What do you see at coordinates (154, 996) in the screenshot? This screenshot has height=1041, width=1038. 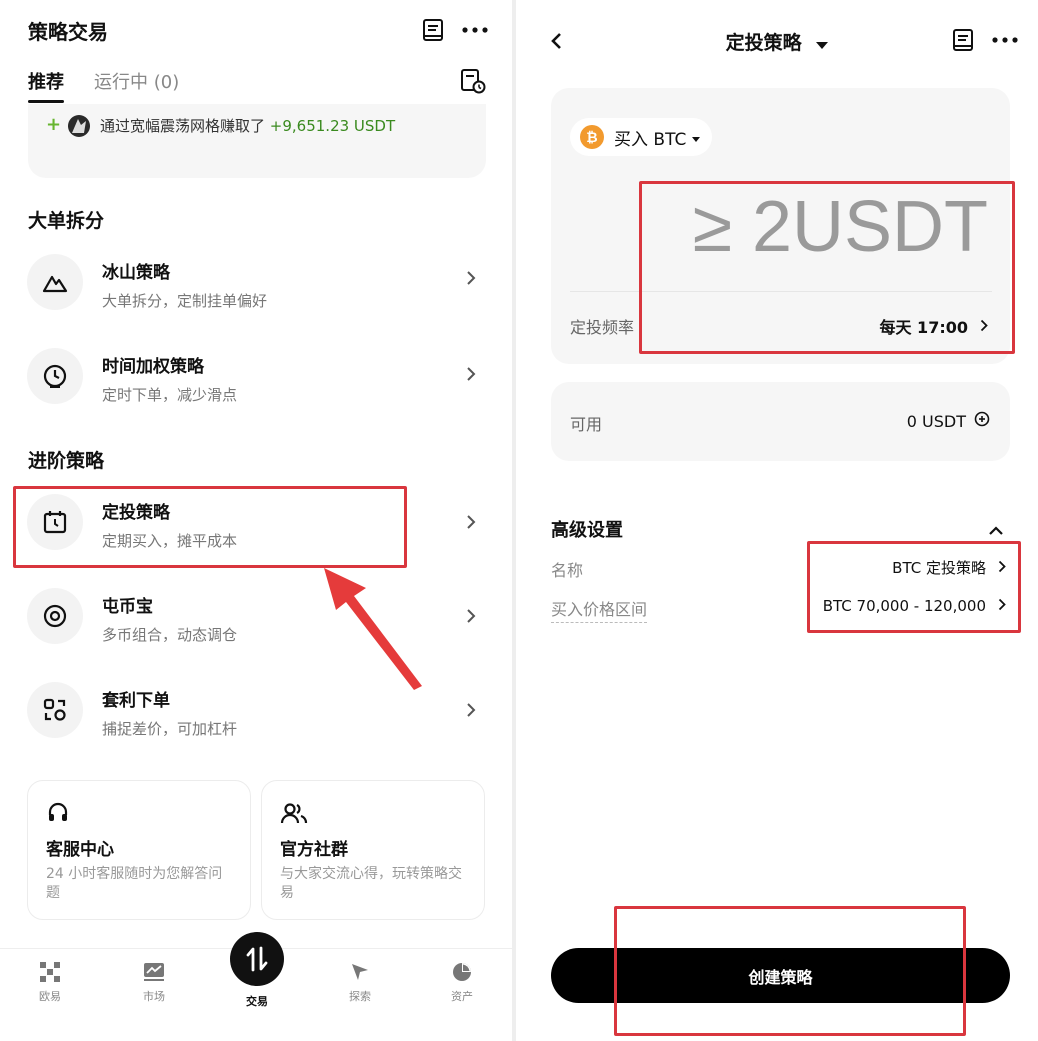 I see `nav-label: 市场` at bounding box center [154, 996].